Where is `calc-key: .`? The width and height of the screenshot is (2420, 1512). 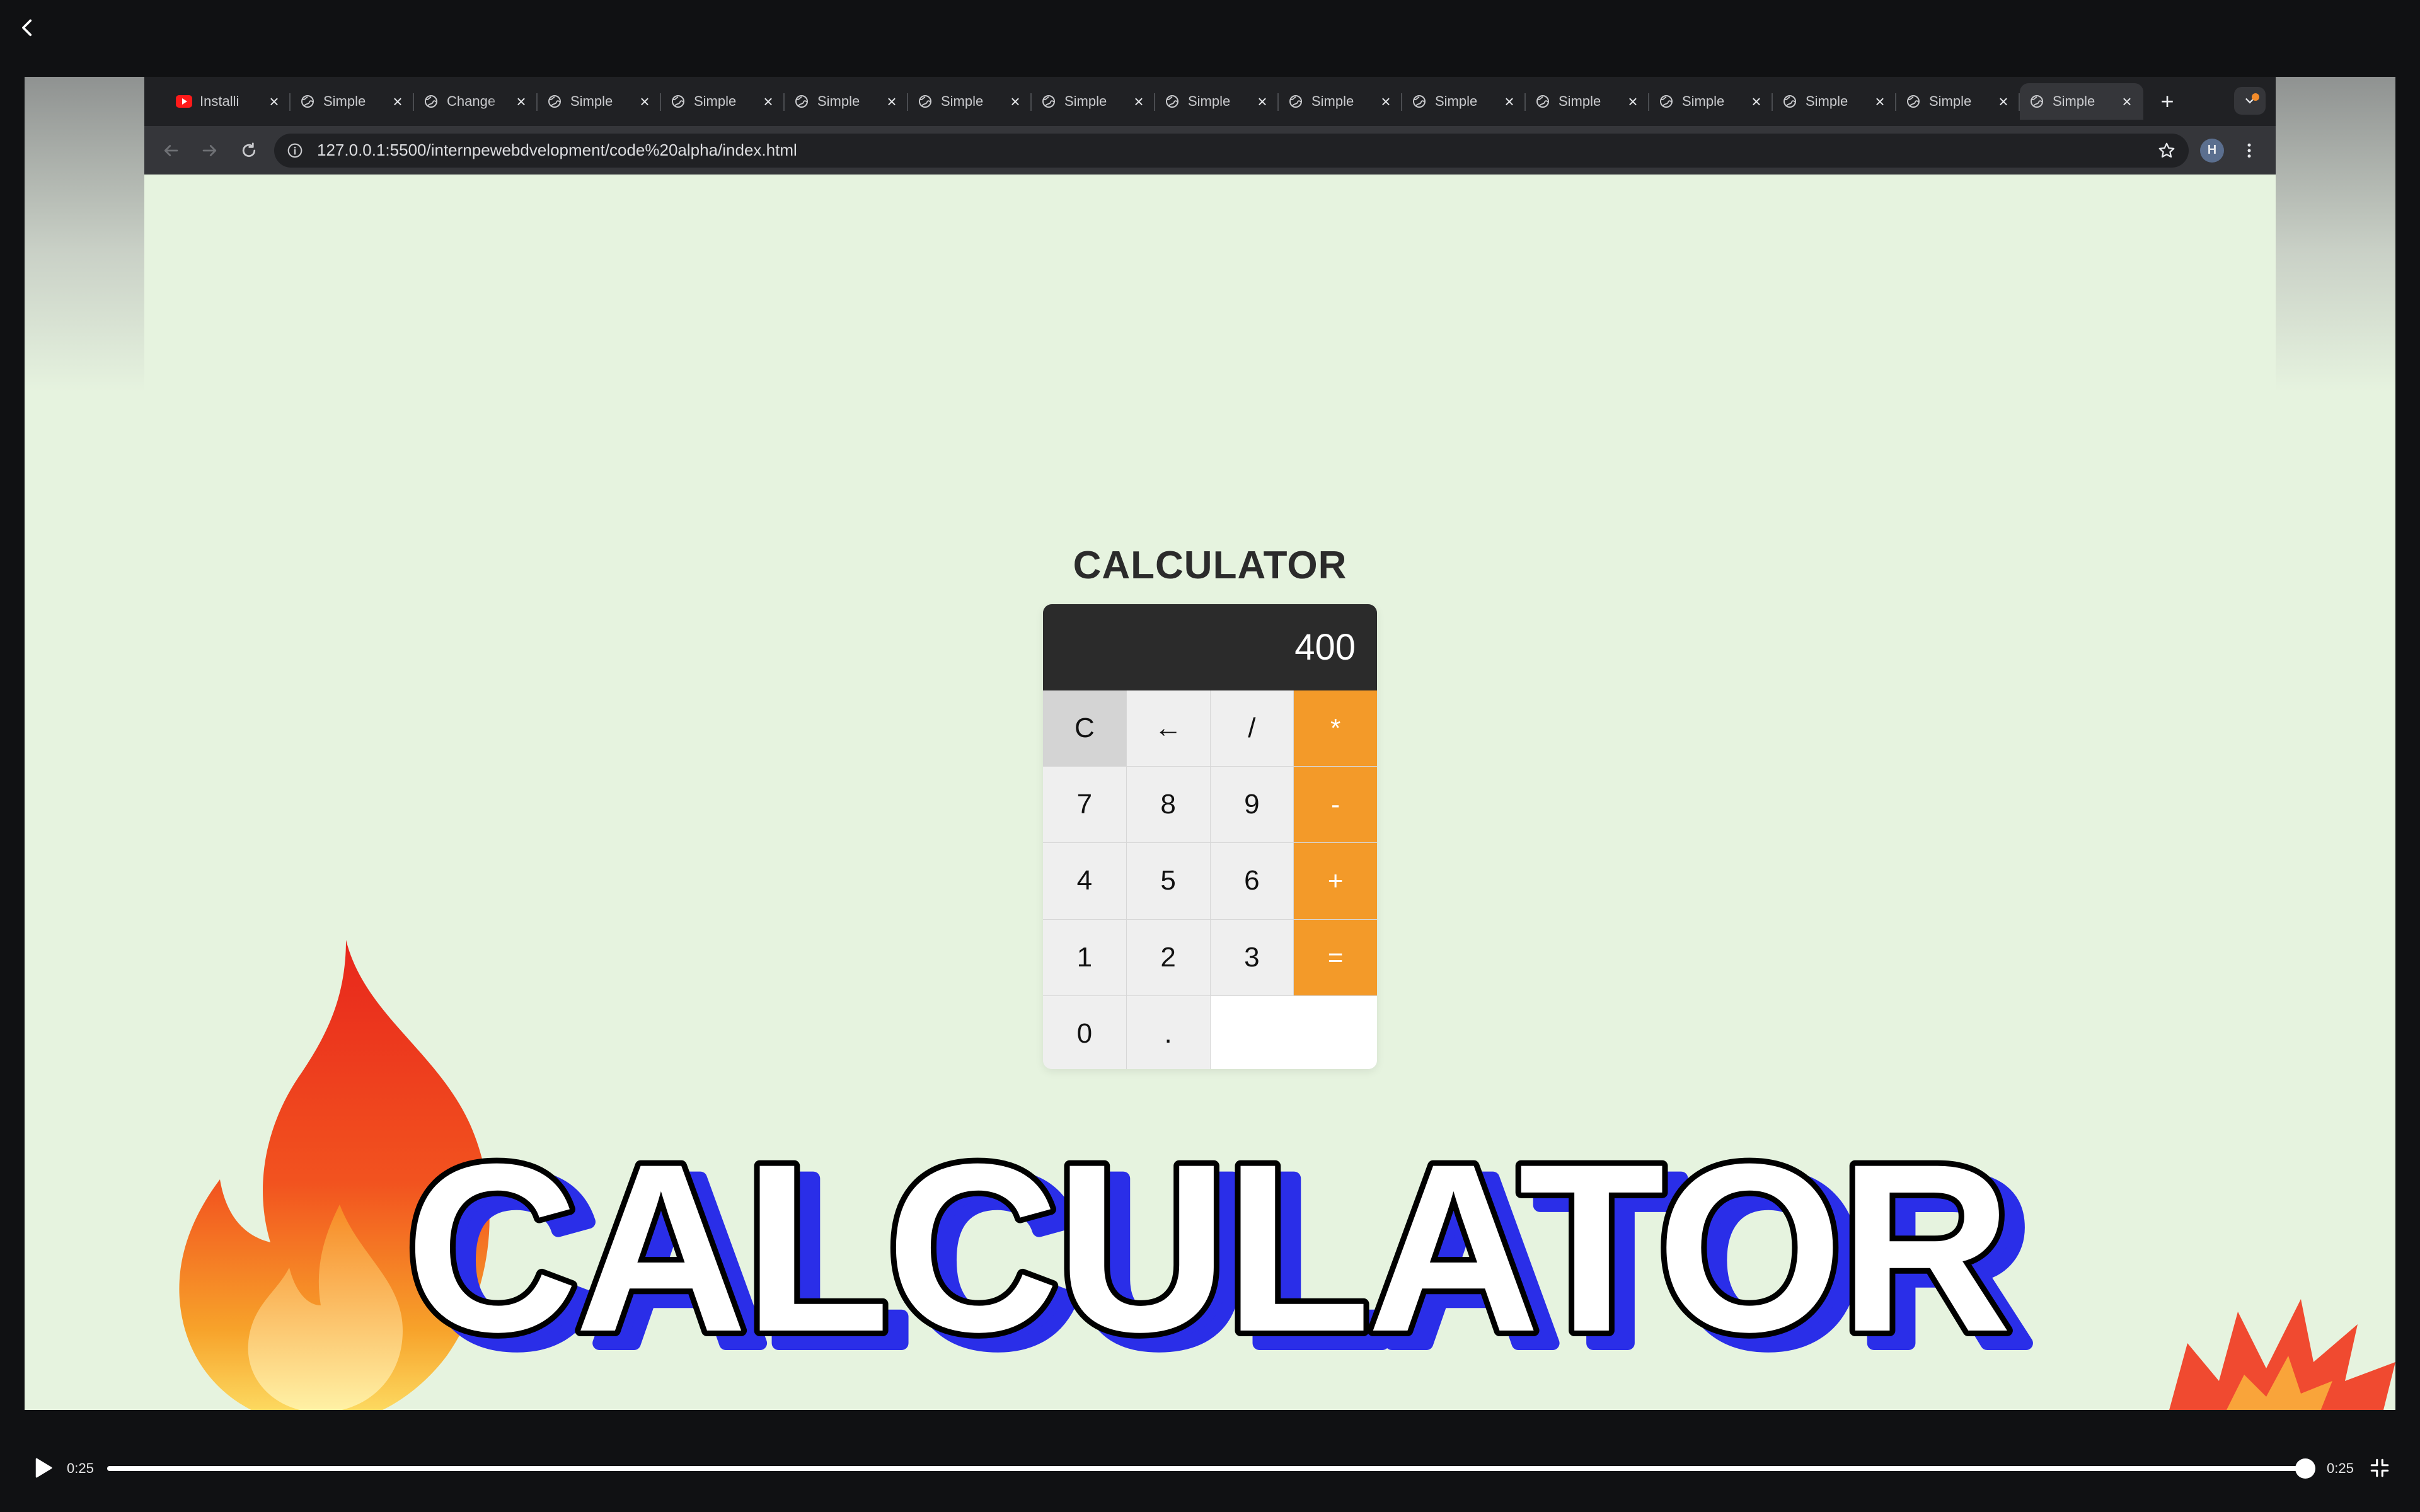 calc-key: . is located at coordinates (1168, 1032).